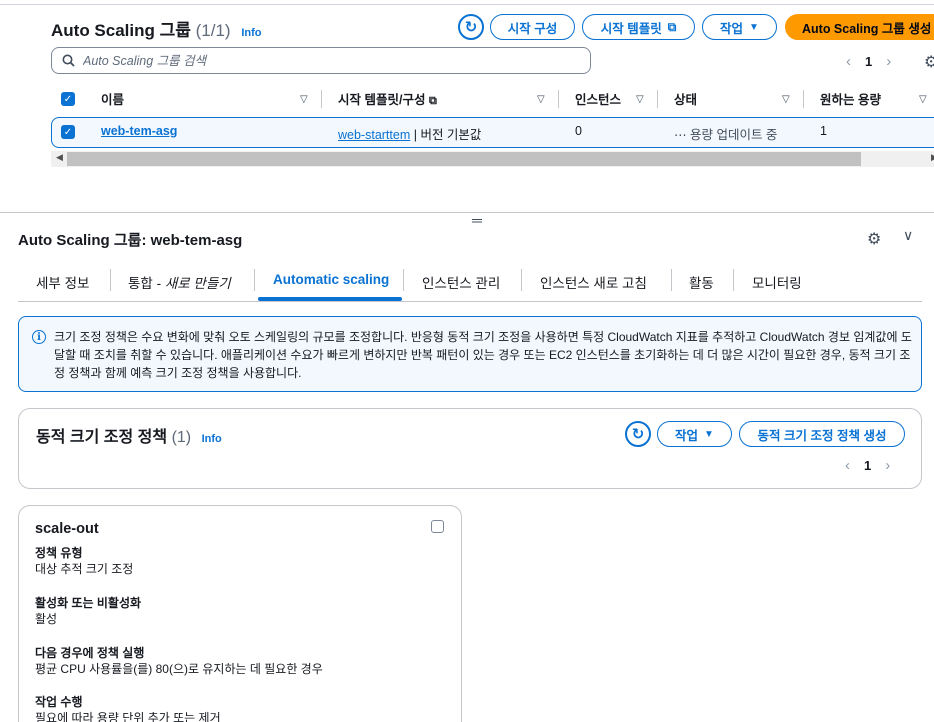 This screenshot has width=934, height=722. I want to click on field-label: 작업 수행, so click(59, 702).